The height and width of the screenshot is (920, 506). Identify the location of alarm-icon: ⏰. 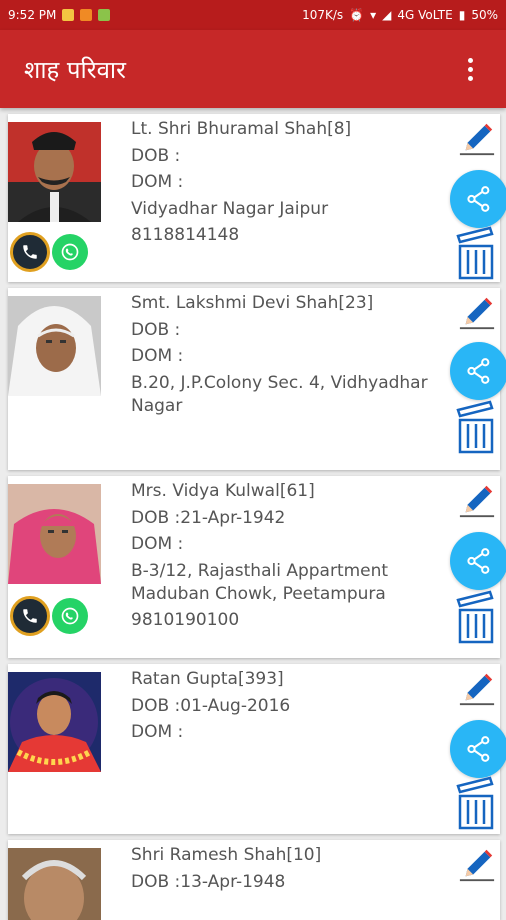
(357, 15).